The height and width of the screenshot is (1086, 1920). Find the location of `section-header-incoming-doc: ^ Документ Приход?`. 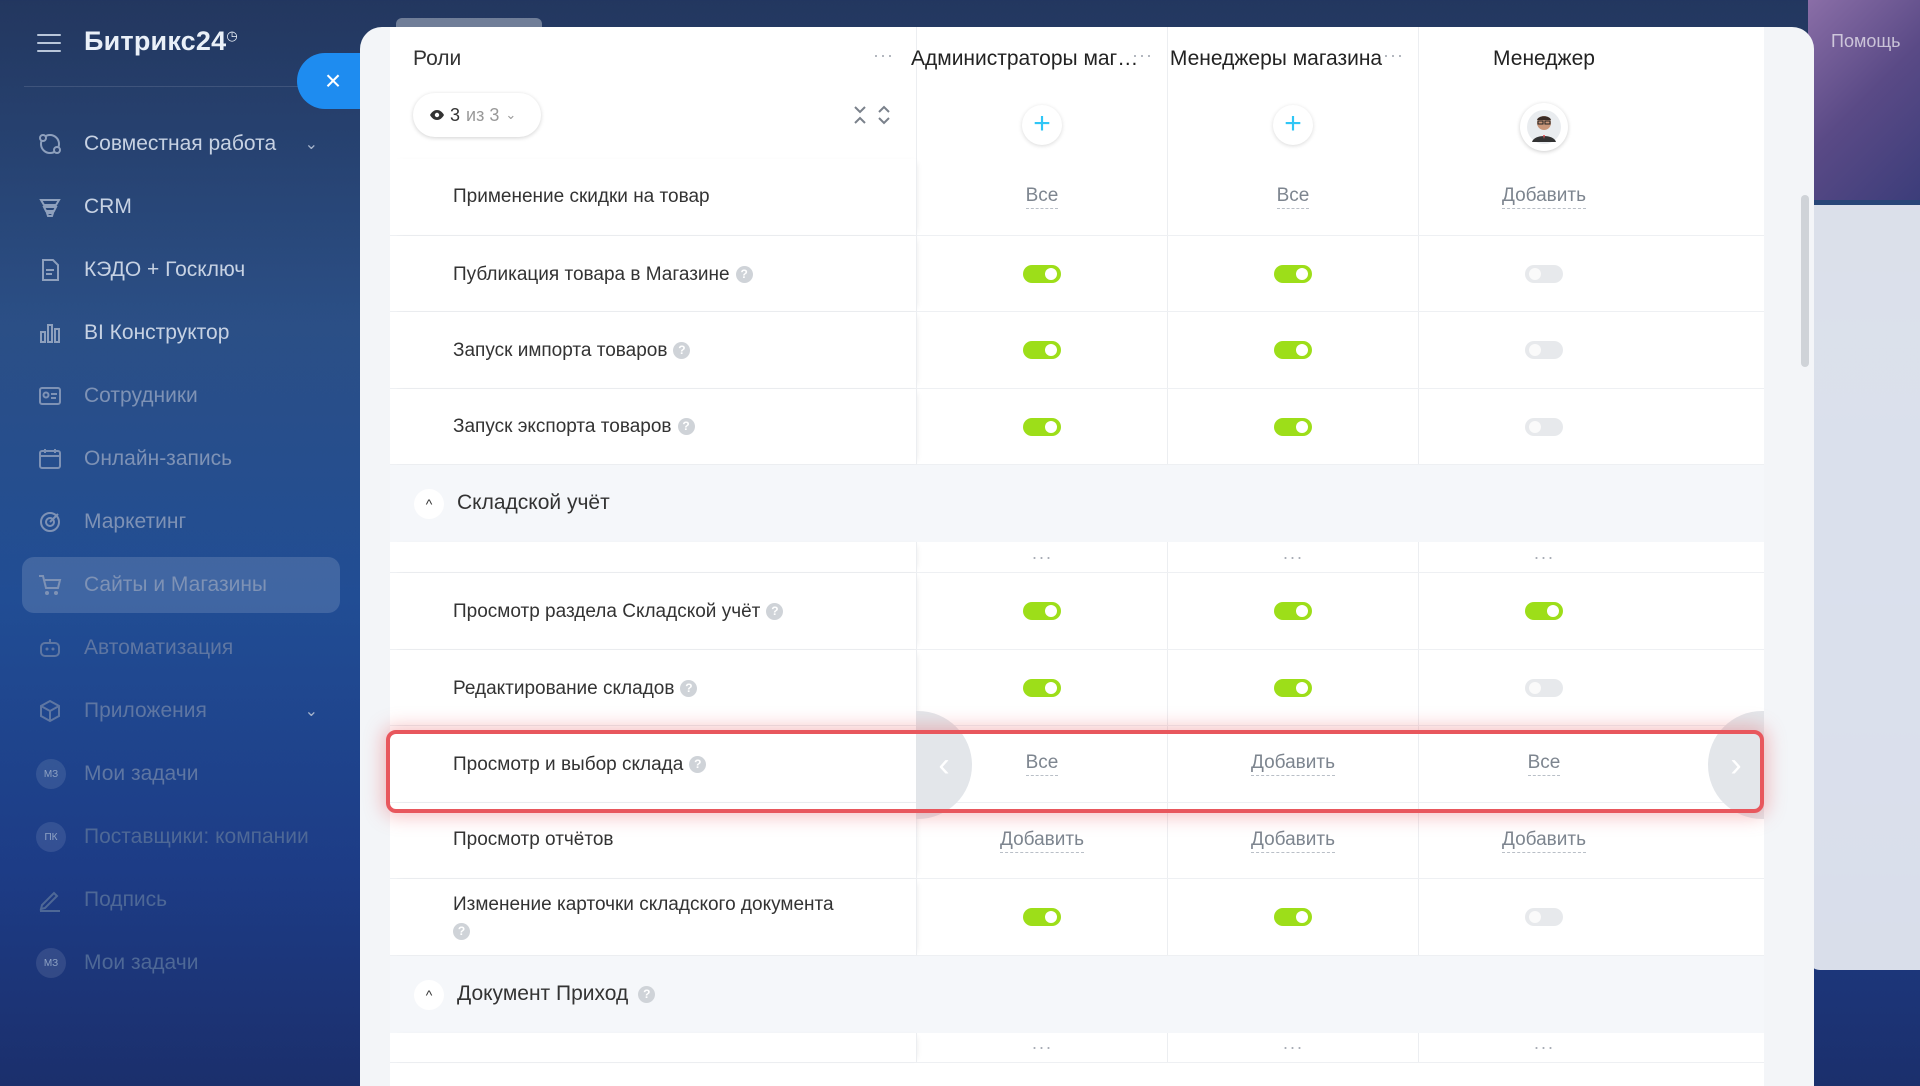

section-header-incoming-doc: ^ Документ Приход? is located at coordinates (1077, 994).